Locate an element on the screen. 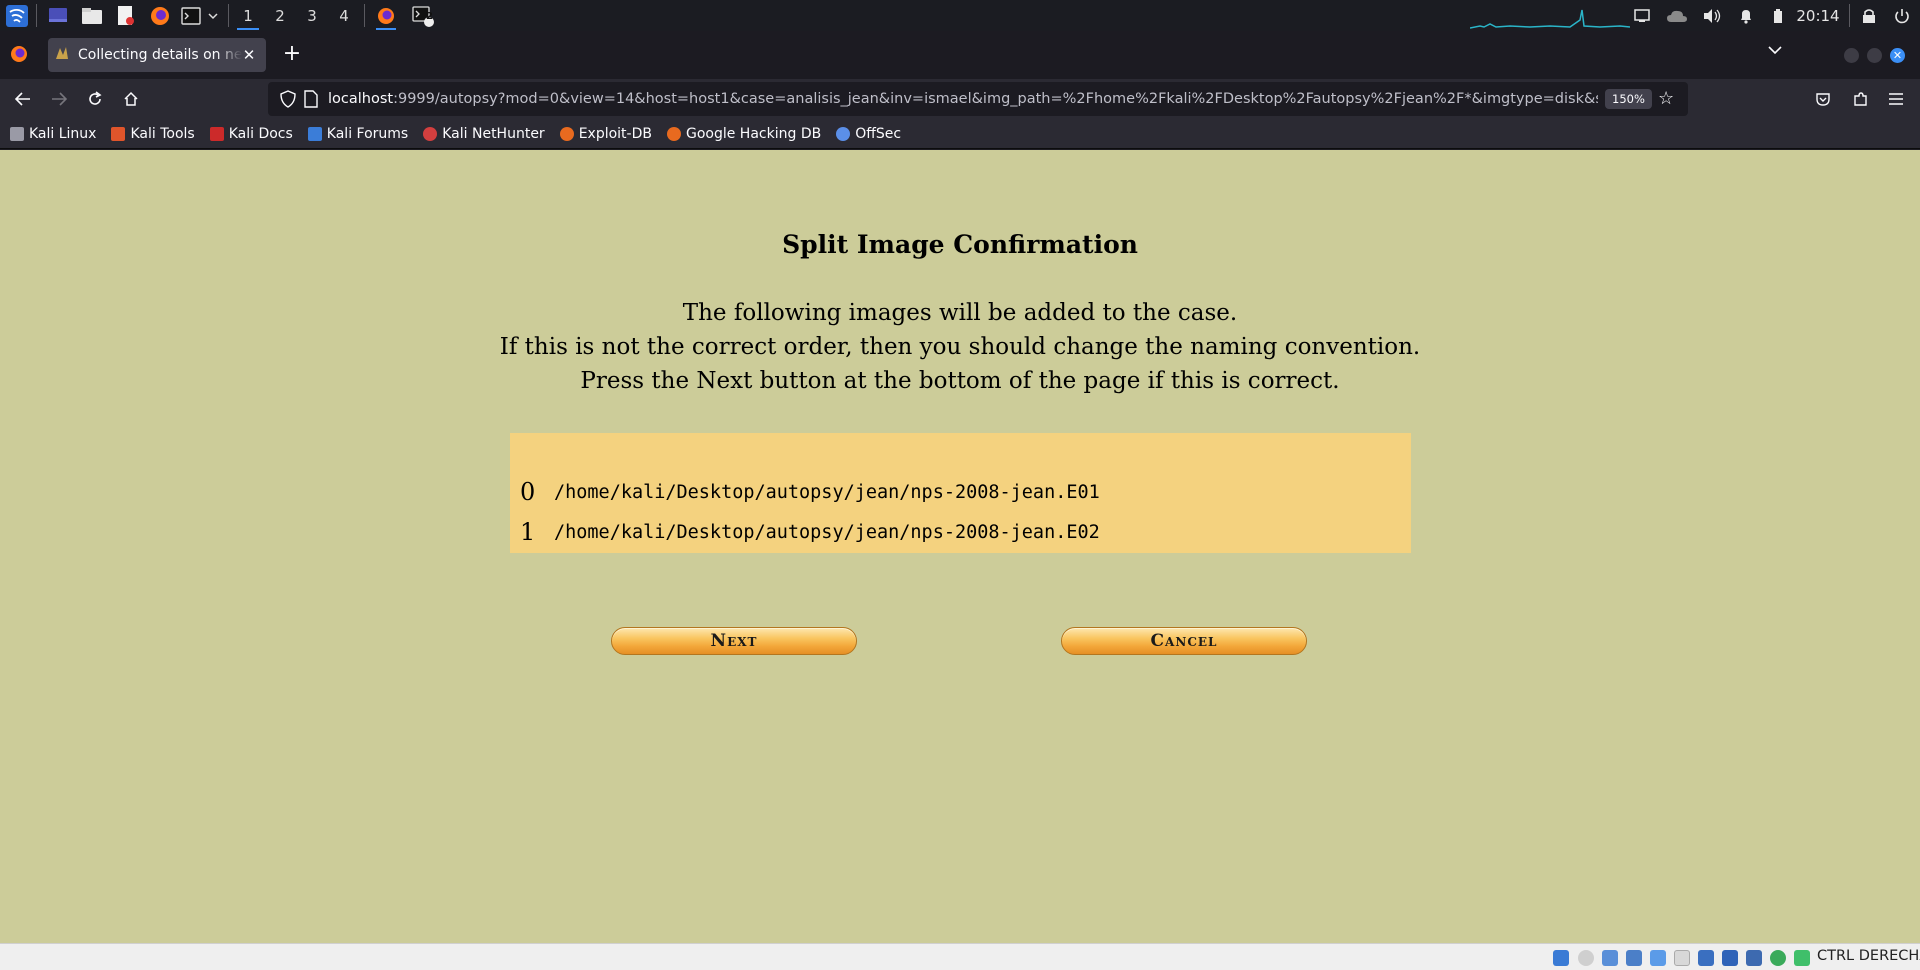  pocket-button is located at coordinates (1823, 99).